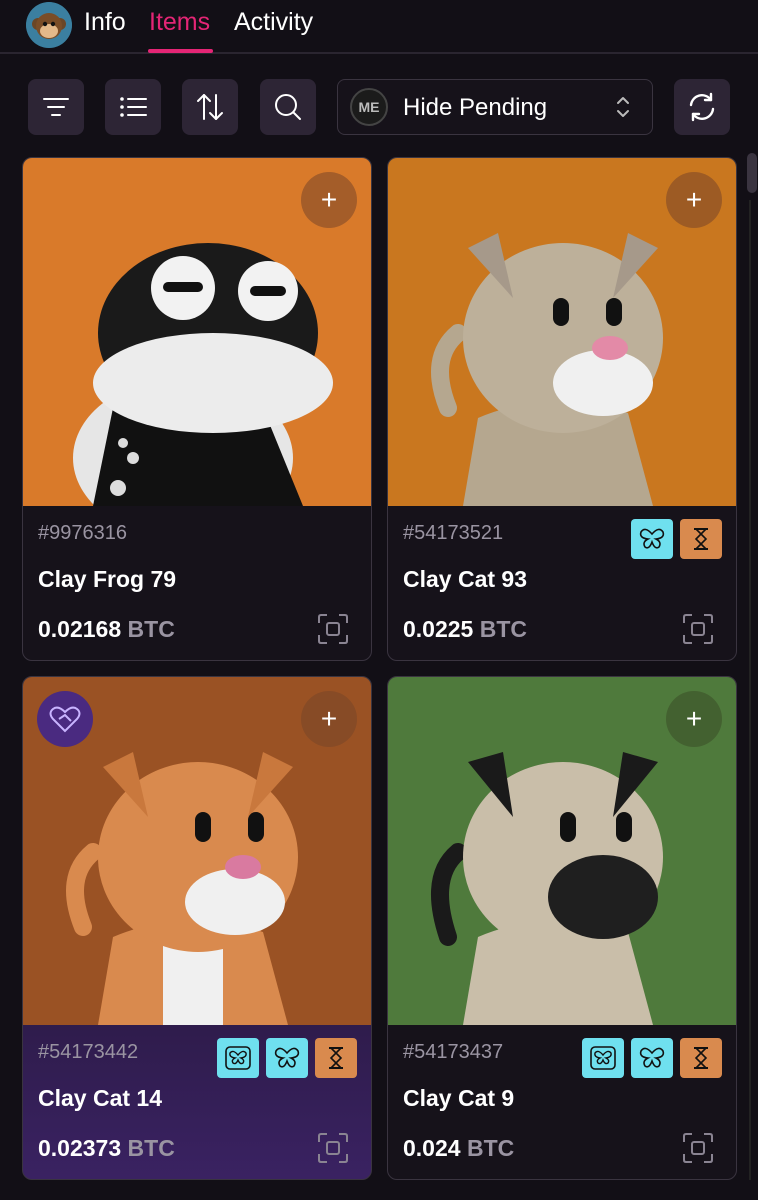  Describe the element at coordinates (475, 107) in the screenshot. I see `hide-pending-label: Hide Pending` at that location.